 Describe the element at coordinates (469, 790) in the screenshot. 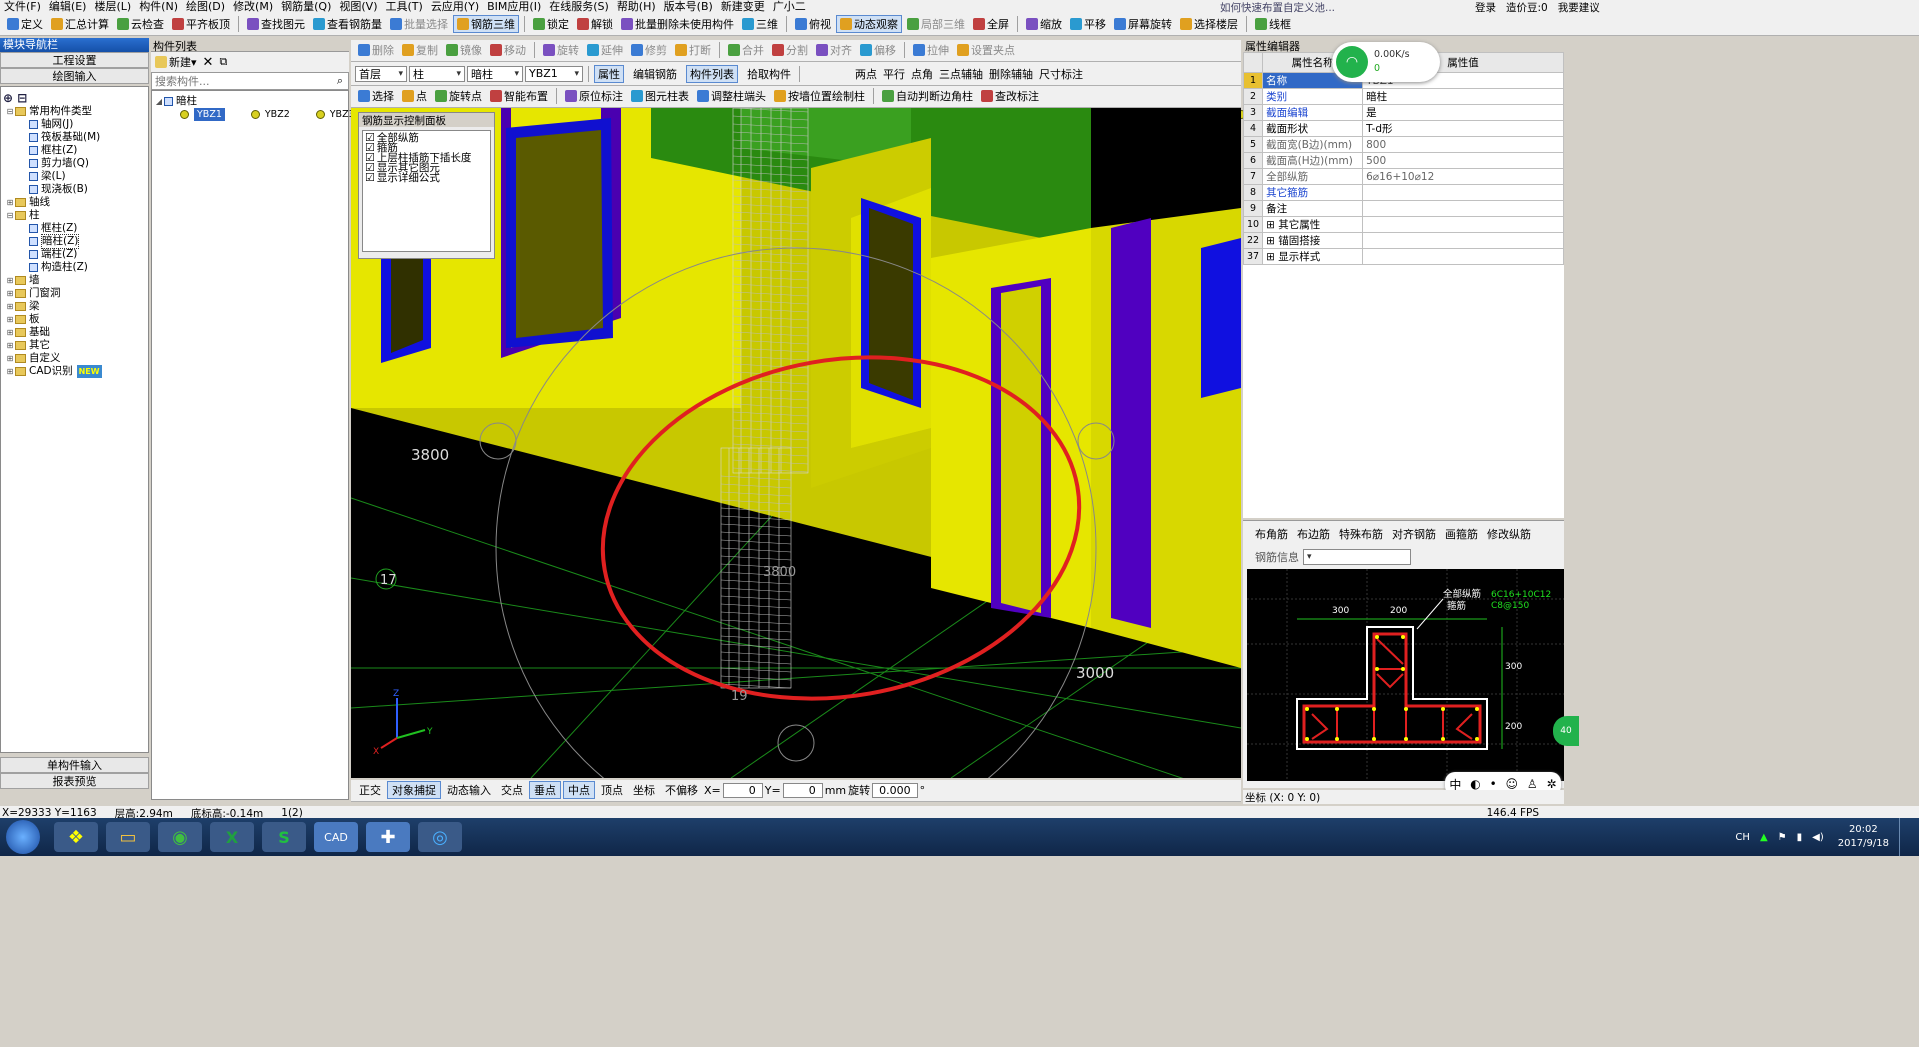

I see `snap-button: 动态输入` at that location.